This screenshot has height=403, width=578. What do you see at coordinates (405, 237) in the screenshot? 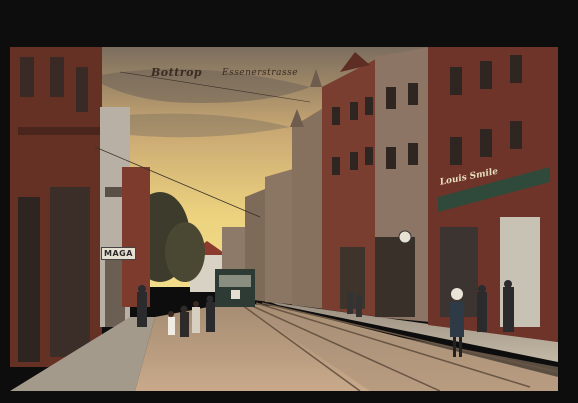
I see `clock-icon` at bounding box center [405, 237].